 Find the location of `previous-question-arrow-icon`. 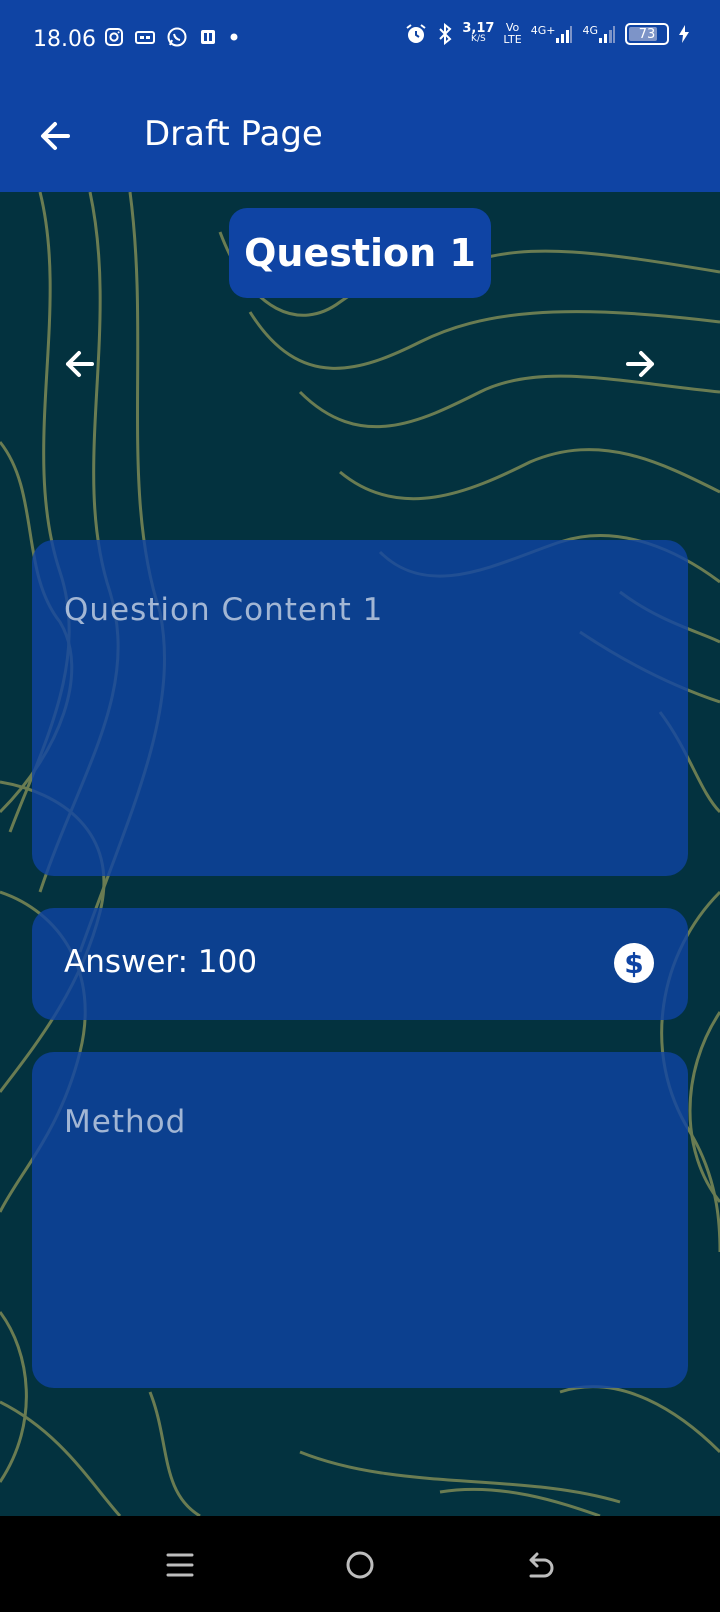

previous-question-arrow-icon is located at coordinates (80, 364).